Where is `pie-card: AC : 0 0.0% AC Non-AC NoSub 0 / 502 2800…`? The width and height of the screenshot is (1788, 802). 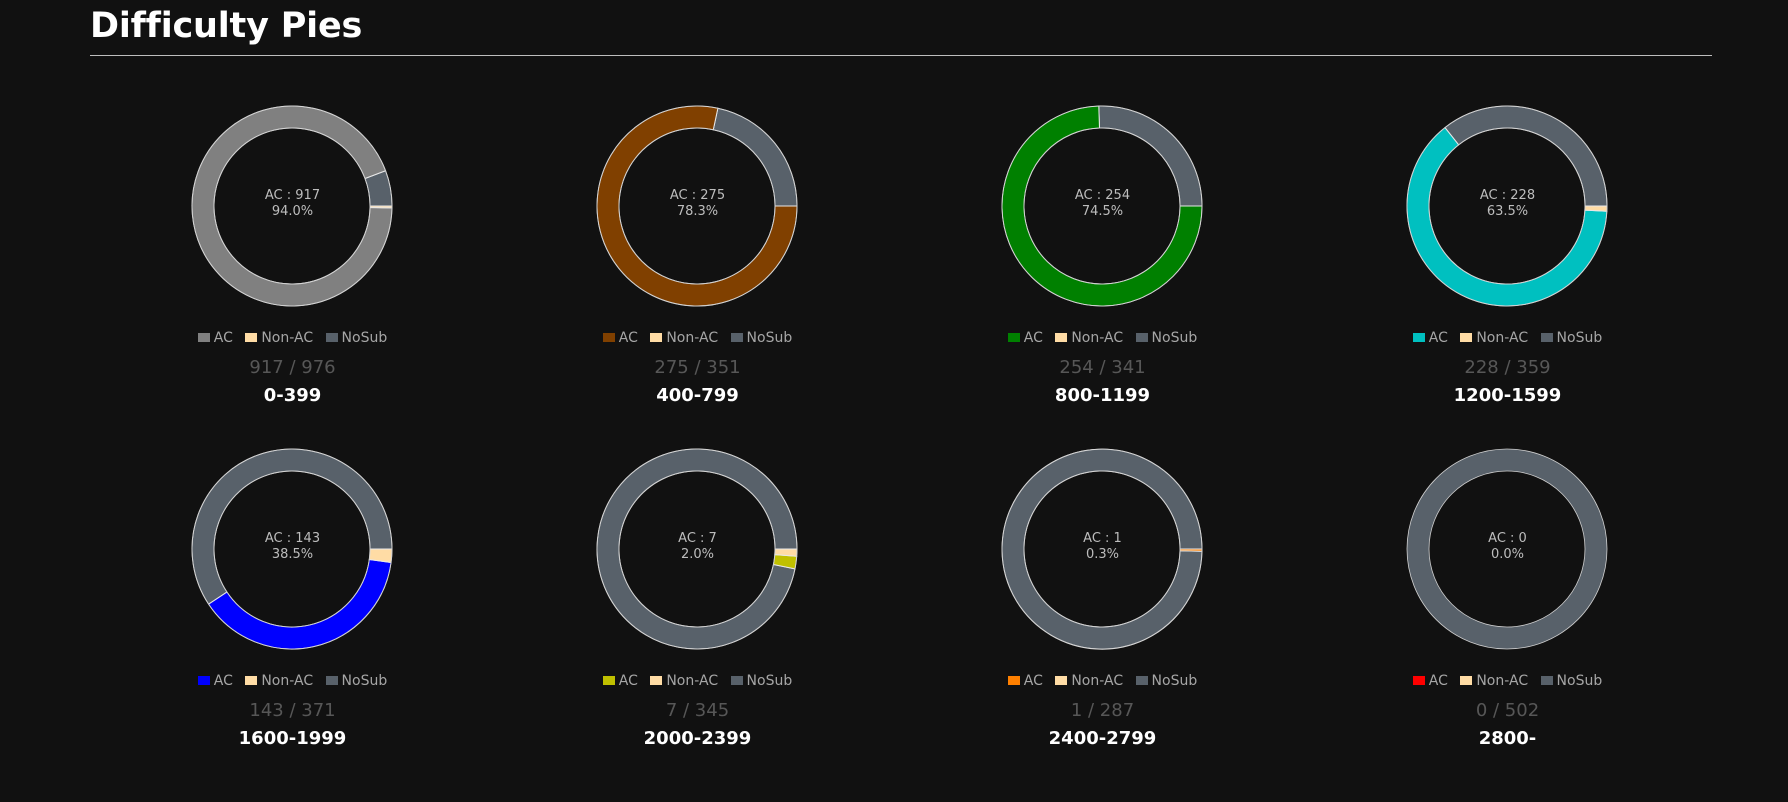 pie-card: AC : 0 0.0% AC Non-AC NoSub 0 / 502 2800… is located at coordinates (1507, 595).